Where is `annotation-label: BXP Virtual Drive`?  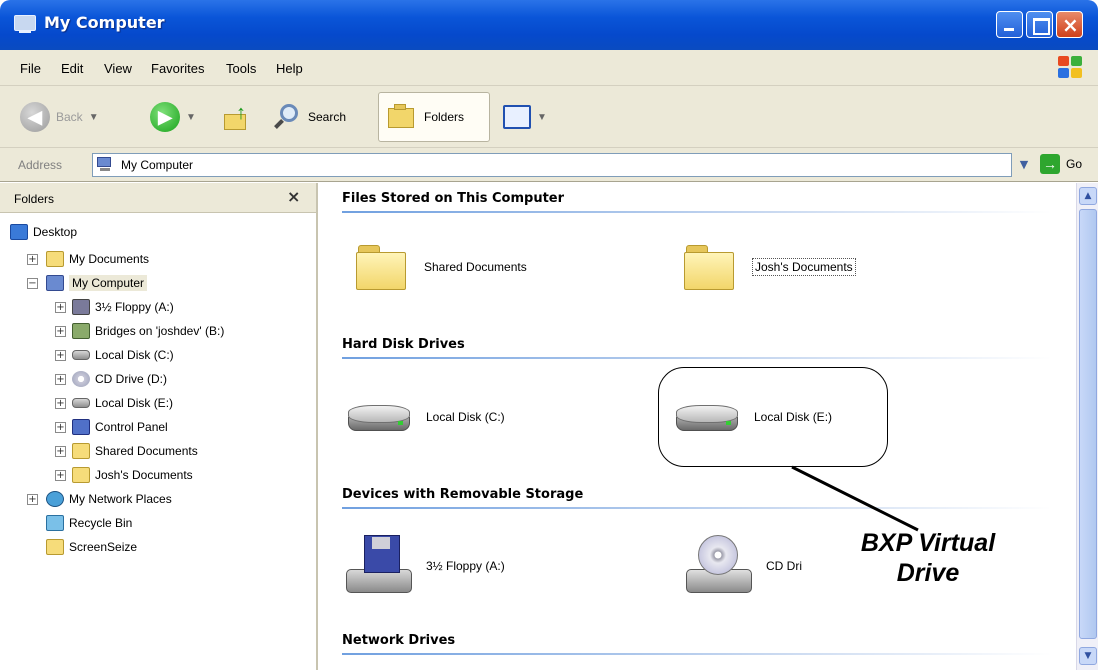 annotation-label: BXP Virtual Drive is located at coordinates (928, 558).